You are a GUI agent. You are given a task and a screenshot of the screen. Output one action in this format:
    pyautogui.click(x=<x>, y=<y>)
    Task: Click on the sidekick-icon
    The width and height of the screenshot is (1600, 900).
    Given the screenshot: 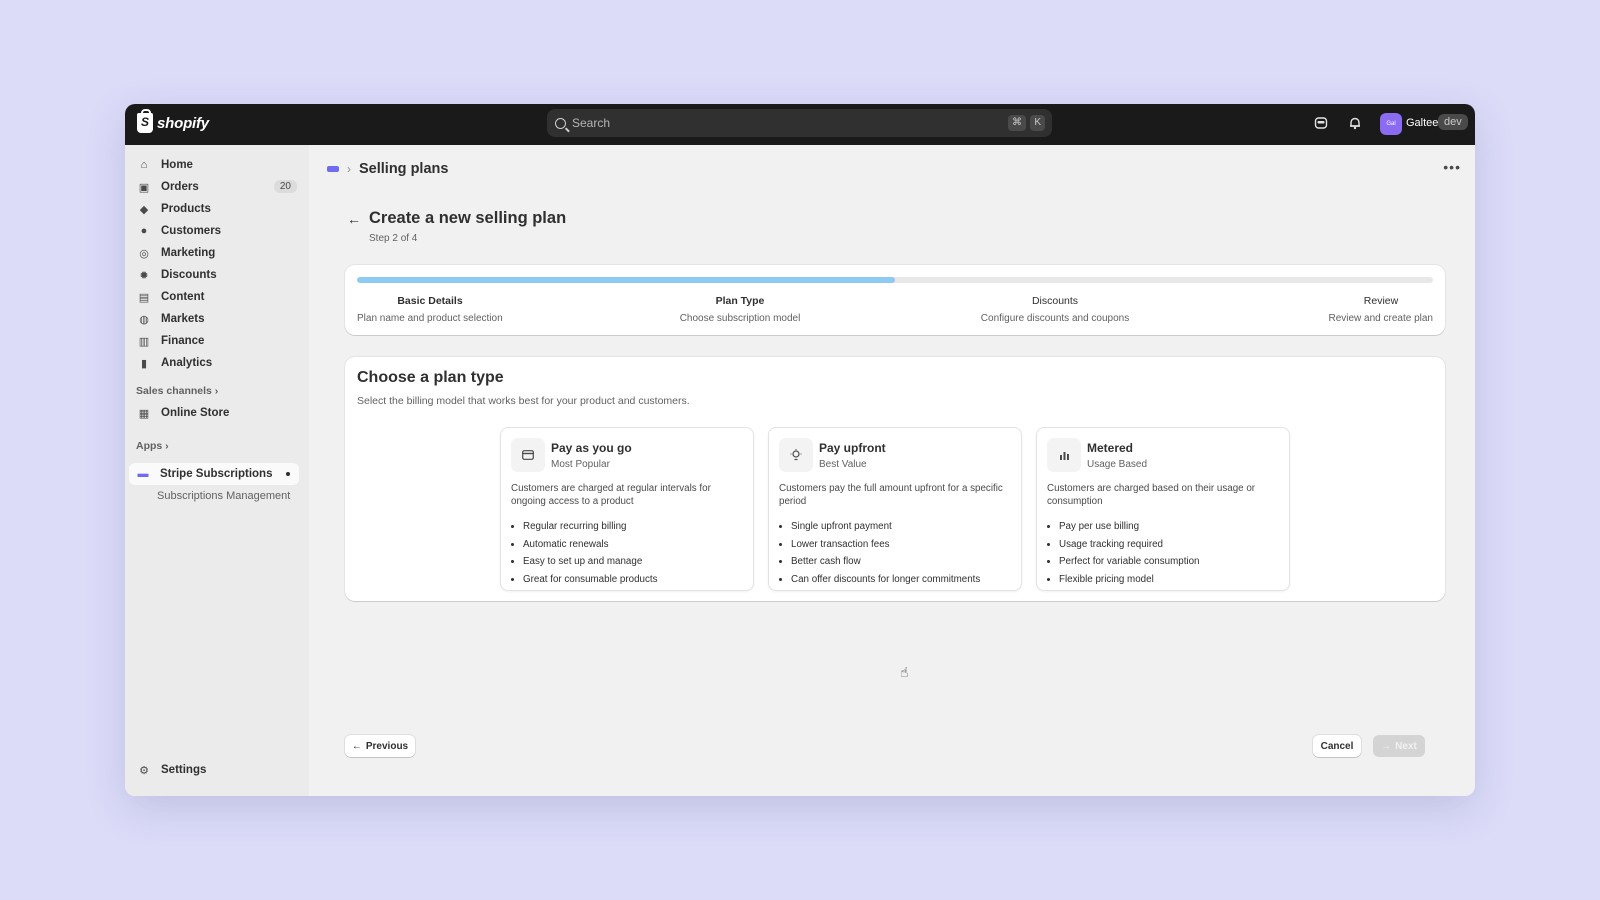 What is the action you would take?
    pyautogui.click(x=1321, y=124)
    